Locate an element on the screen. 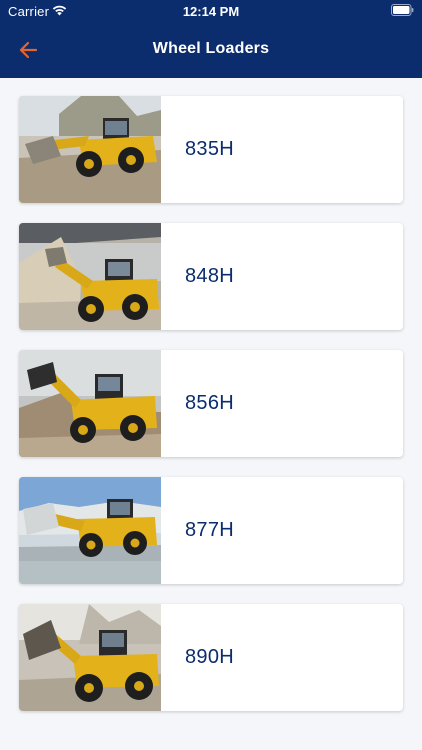 This screenshot has width=422, height=750. loader-card: 890H is located at coordinates (211, 657).